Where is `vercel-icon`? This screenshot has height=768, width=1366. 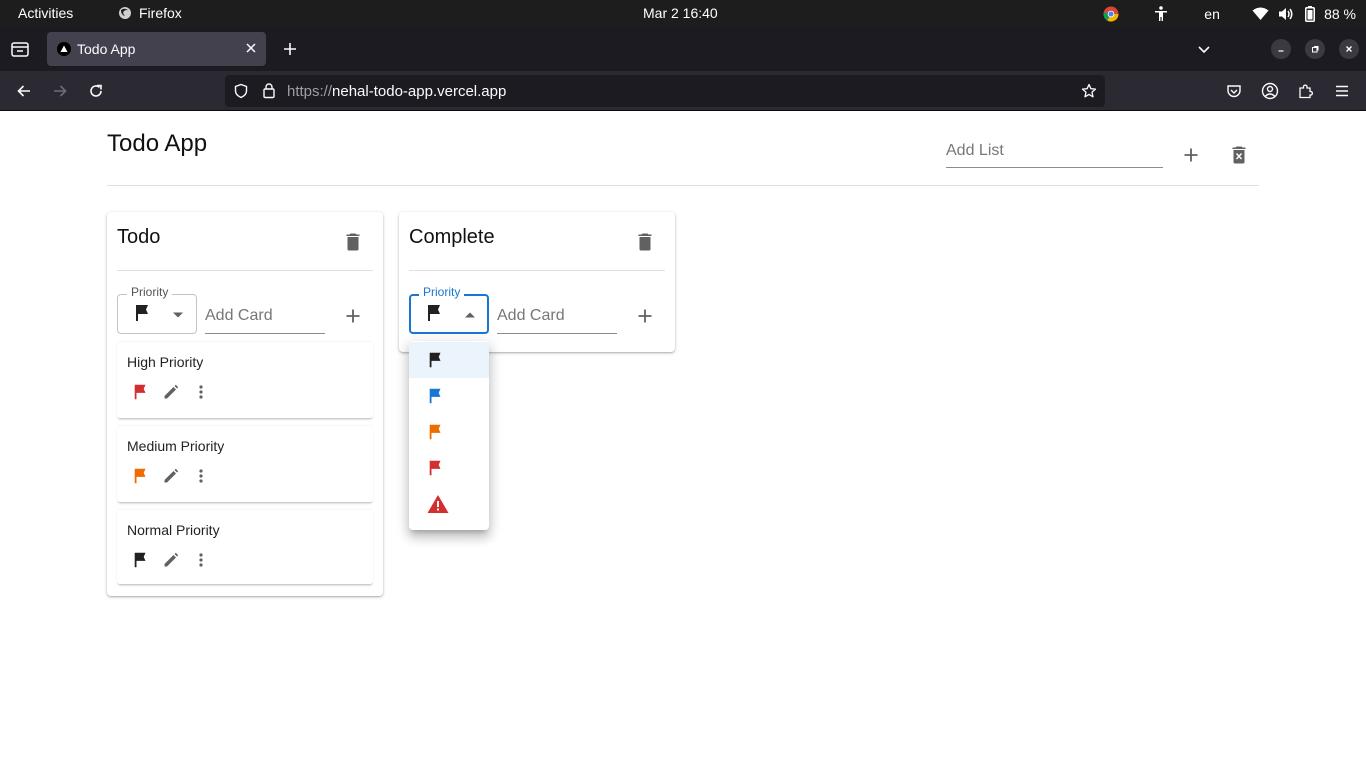
vercel-icon is located at coordinates (64, 49).